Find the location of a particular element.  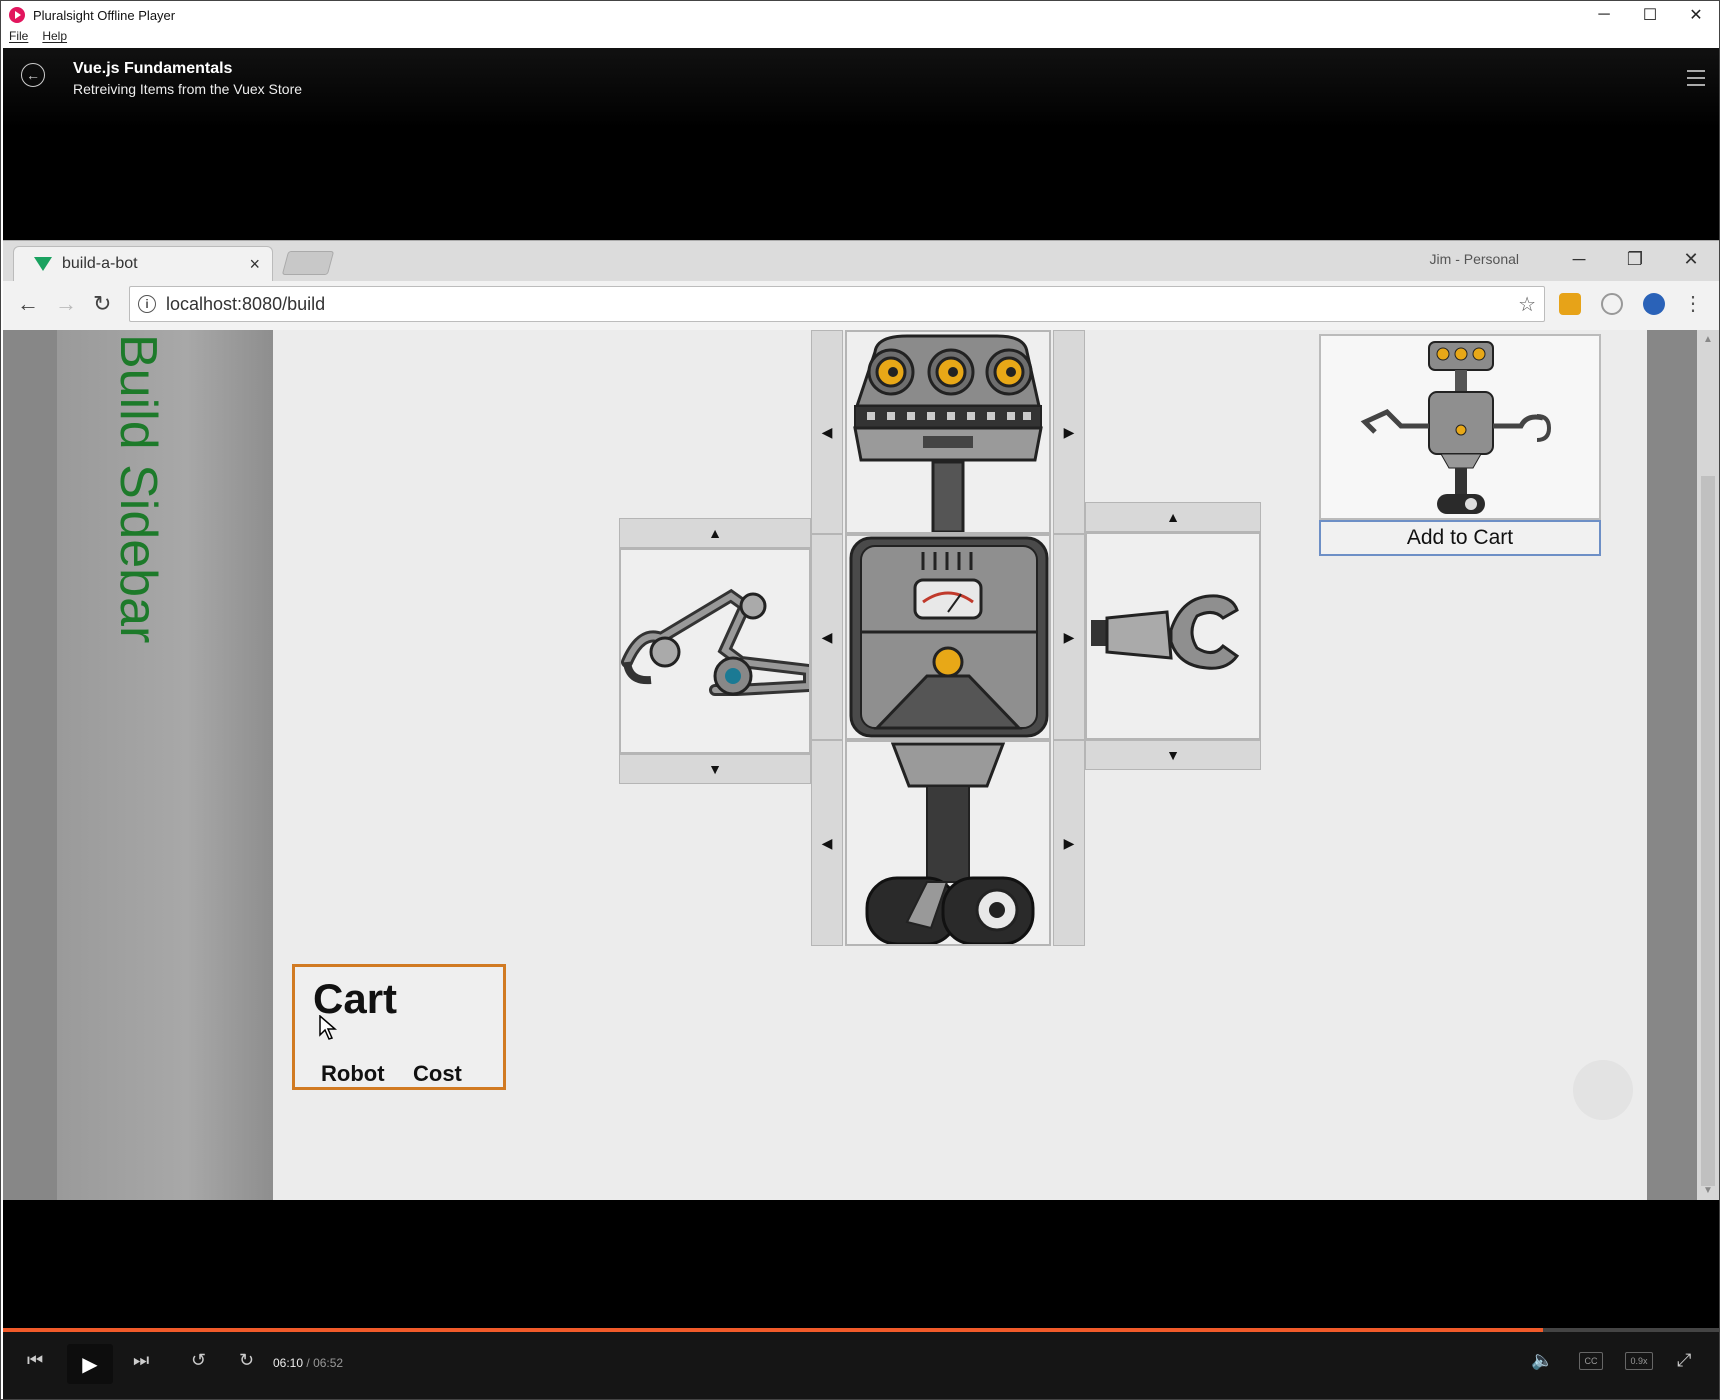

robot-head-part is located at coordinates (948, 432).